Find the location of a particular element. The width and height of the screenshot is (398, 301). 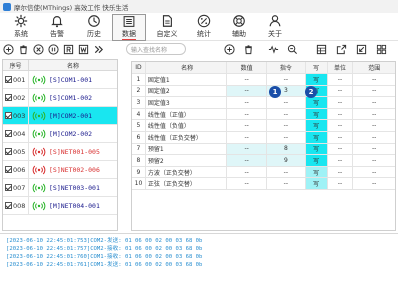

delete-register-button is located at coordinates (248, 49).